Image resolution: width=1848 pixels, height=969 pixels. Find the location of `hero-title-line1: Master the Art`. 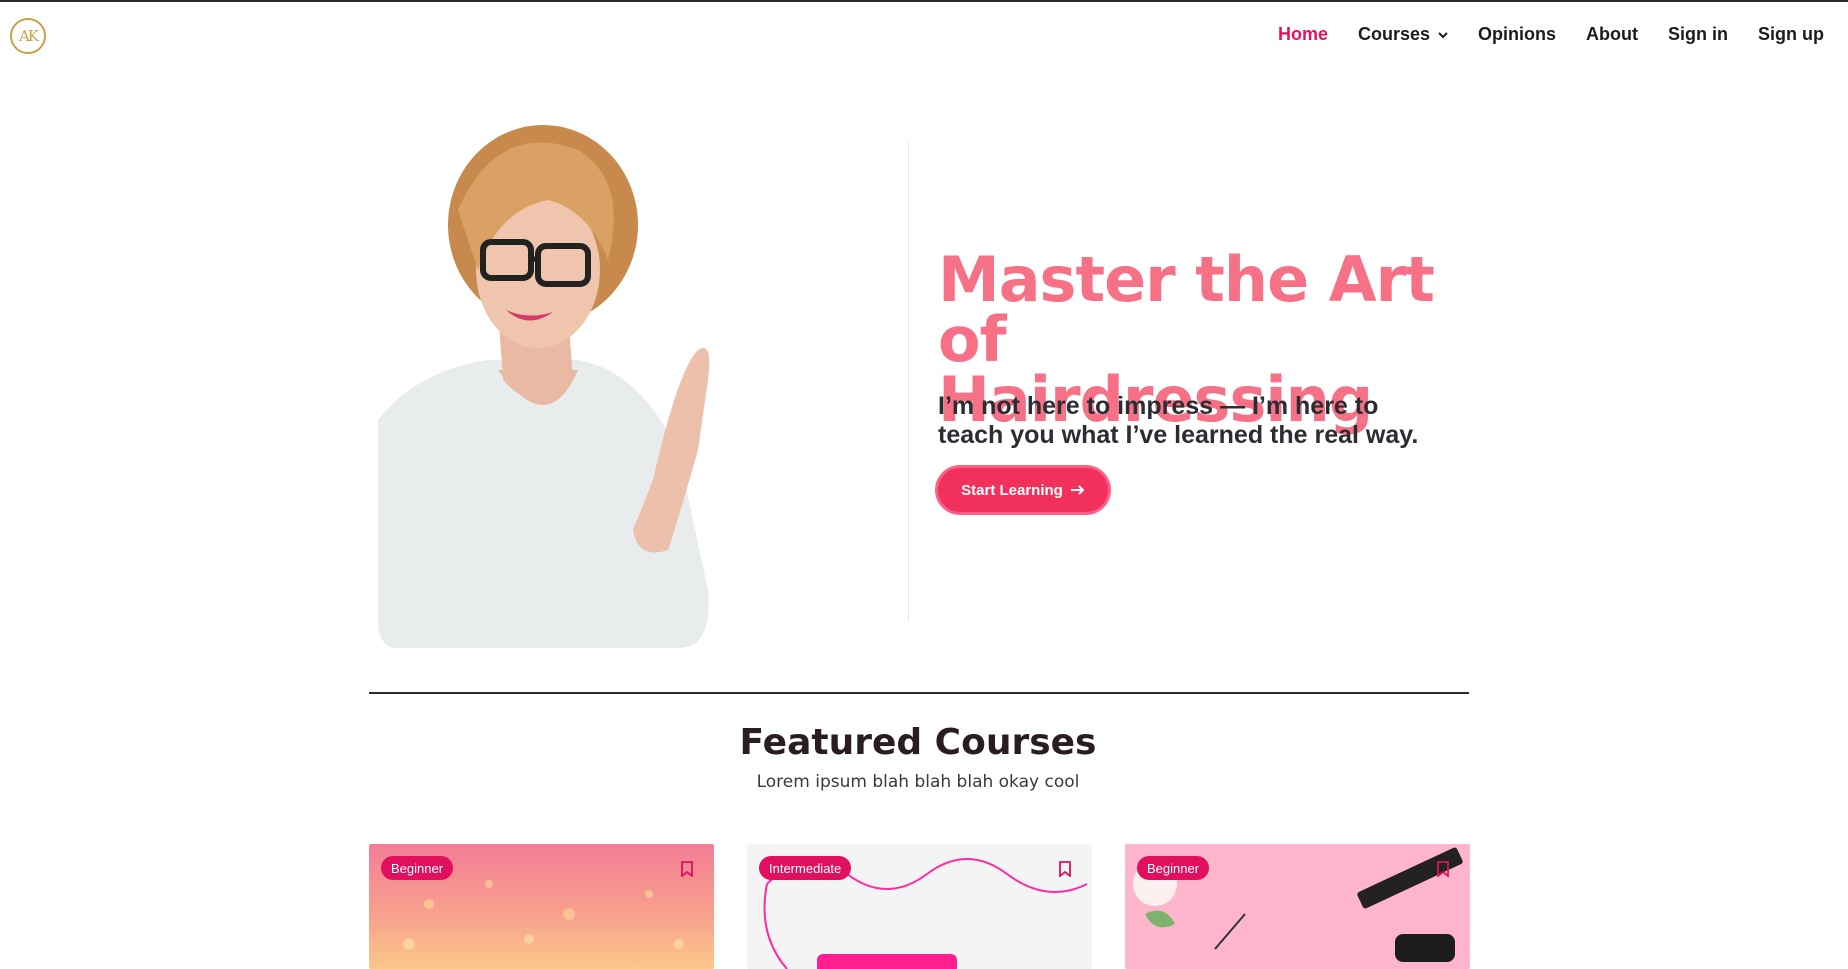

hero-title-line1: Master the Art is located at coordinates (1186, 279).